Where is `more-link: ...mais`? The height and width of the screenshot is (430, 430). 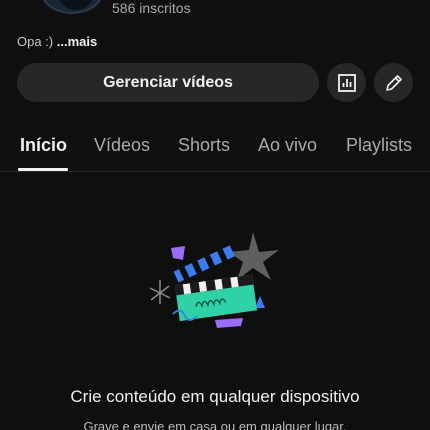 more-link: ...mais is located at coordinates (77, 41).